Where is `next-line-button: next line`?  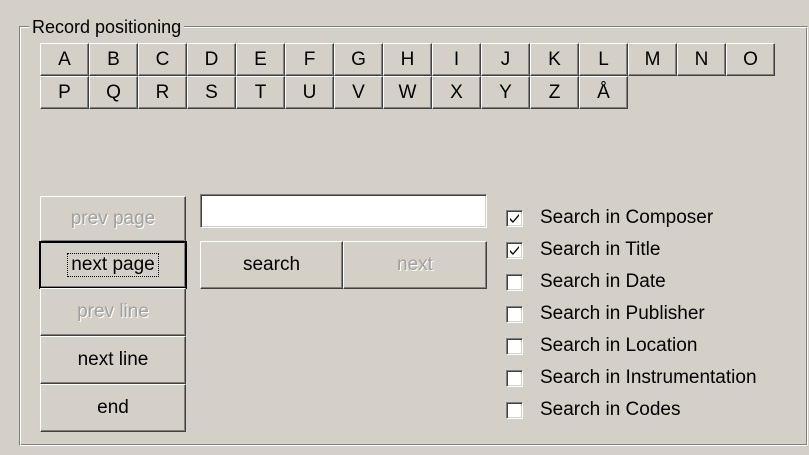 next-line-button: next line is located at coordinates (113, 360).